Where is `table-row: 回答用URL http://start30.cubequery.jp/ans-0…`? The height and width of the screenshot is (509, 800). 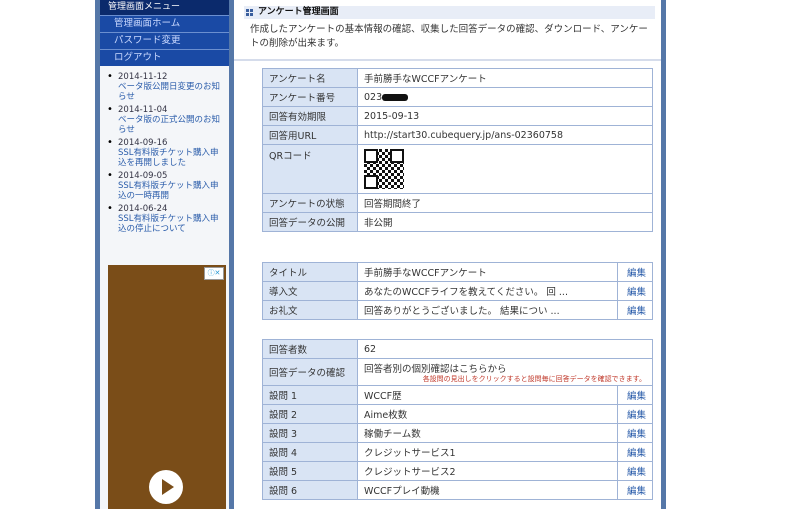
table-row: 回答用URL http://start30.cubequery.jp/ans-0… is located at coordinates (457, 135).